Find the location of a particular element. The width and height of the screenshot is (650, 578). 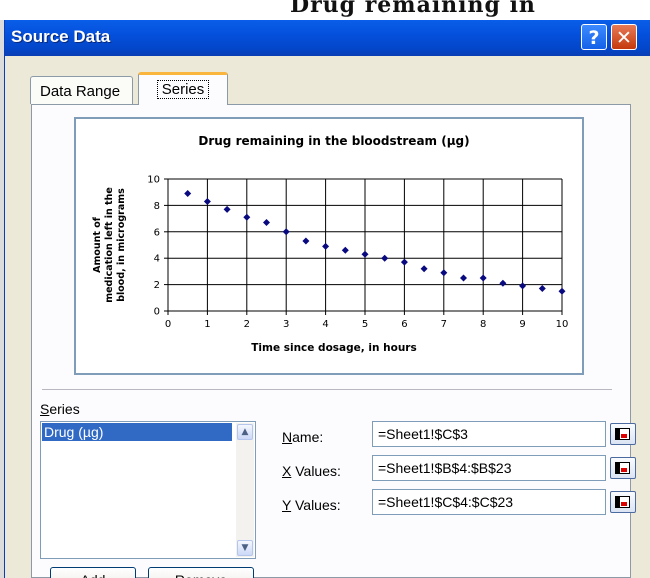

remove-series-button: Remove is located at coordinates (201, 572).